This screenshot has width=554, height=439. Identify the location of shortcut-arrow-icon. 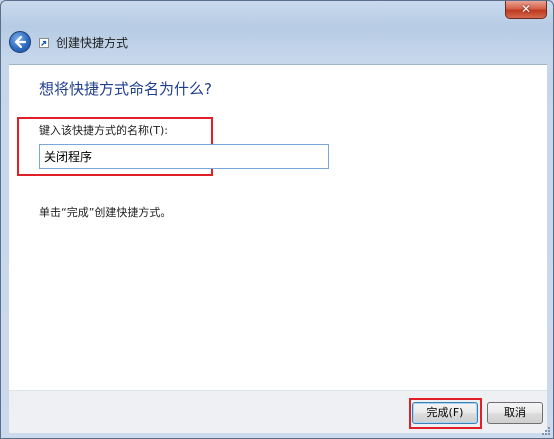
(44, 43).